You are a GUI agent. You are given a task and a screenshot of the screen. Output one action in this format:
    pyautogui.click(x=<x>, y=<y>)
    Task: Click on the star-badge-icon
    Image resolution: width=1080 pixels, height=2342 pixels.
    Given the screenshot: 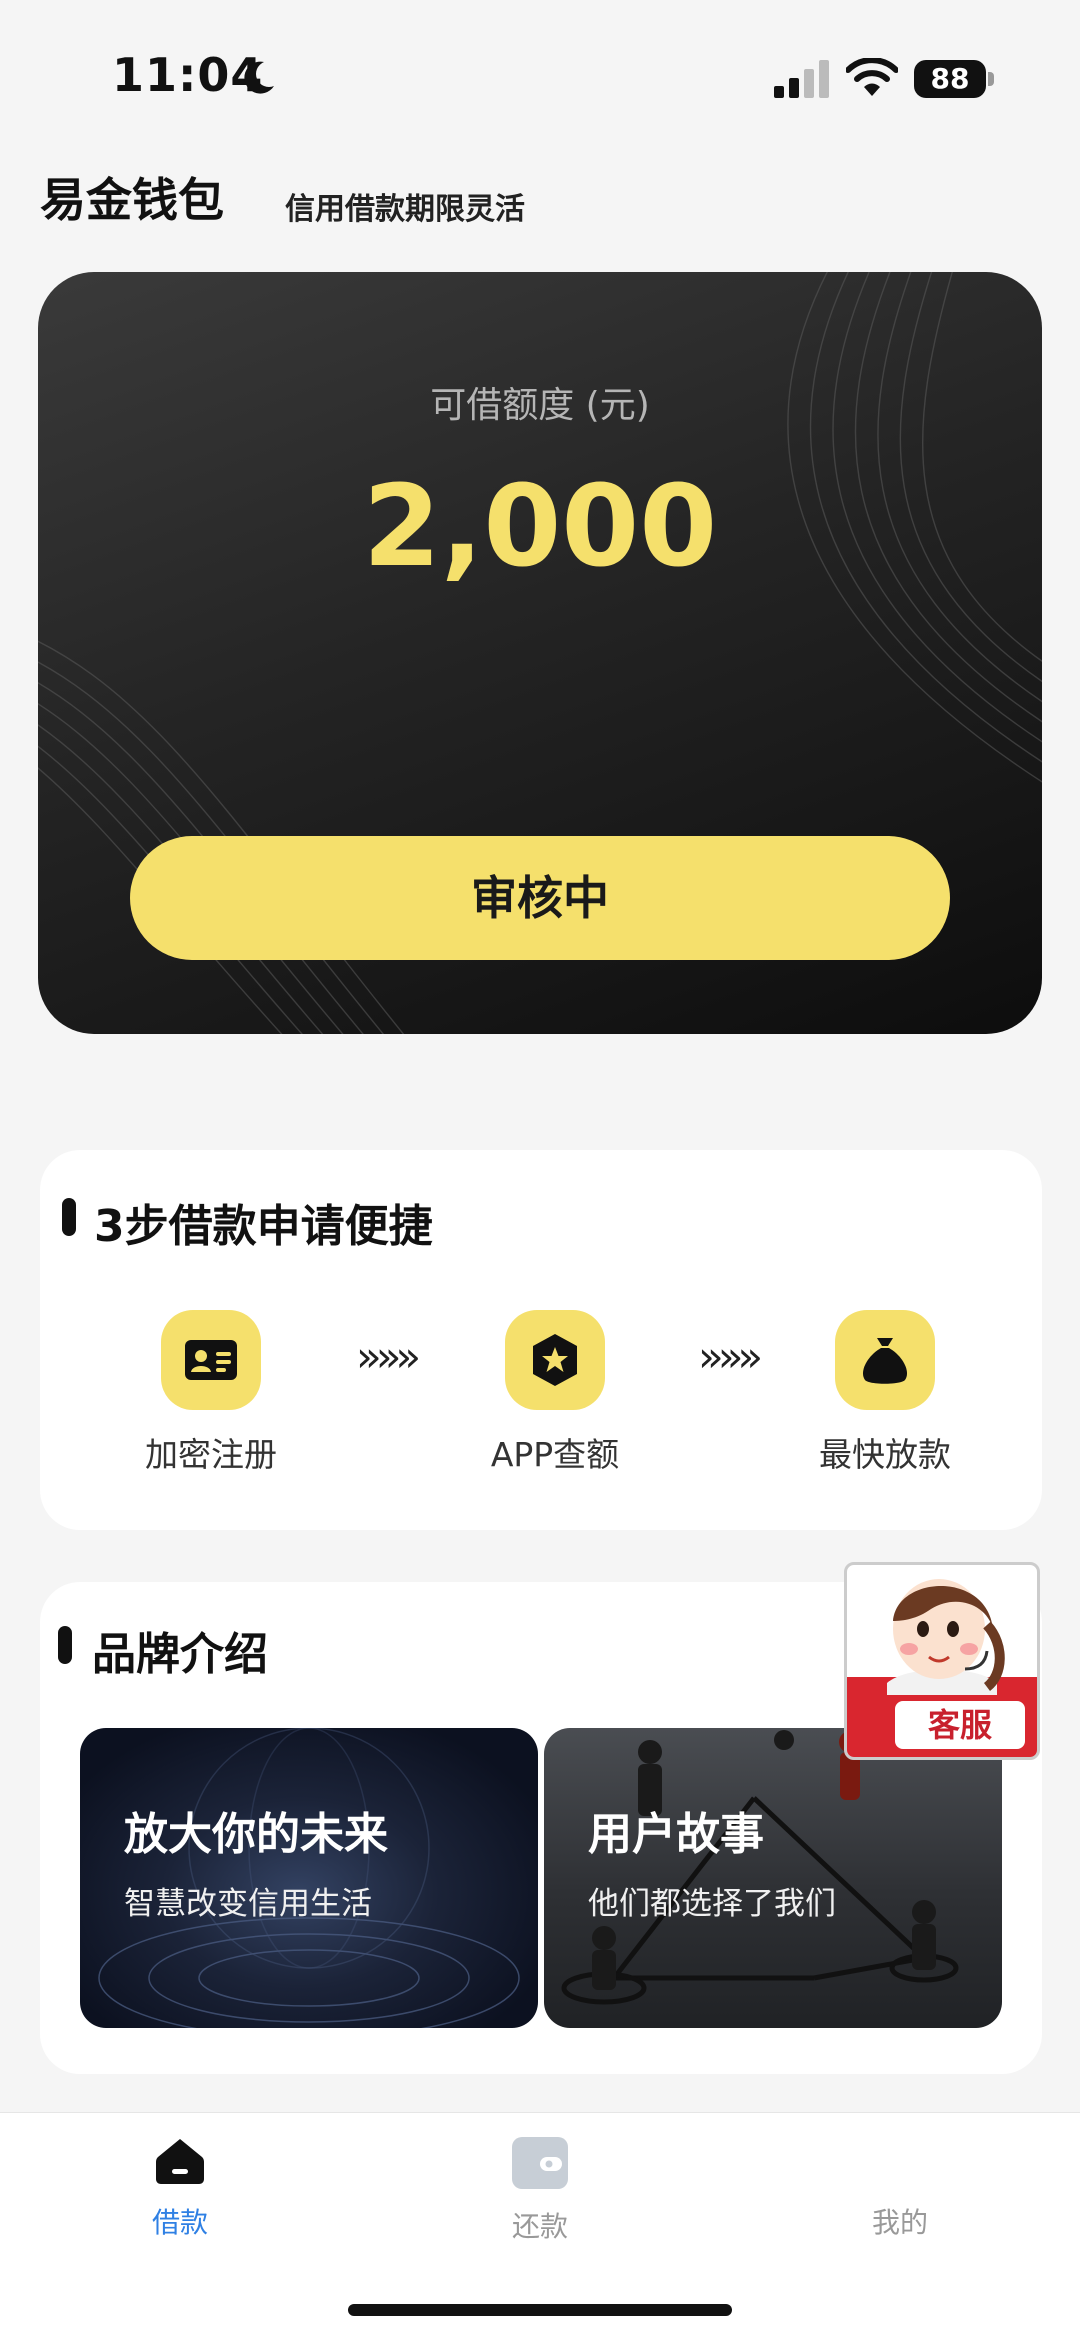 What is the action you would take?
    pyautogui.click(x=555, y=1360)
    